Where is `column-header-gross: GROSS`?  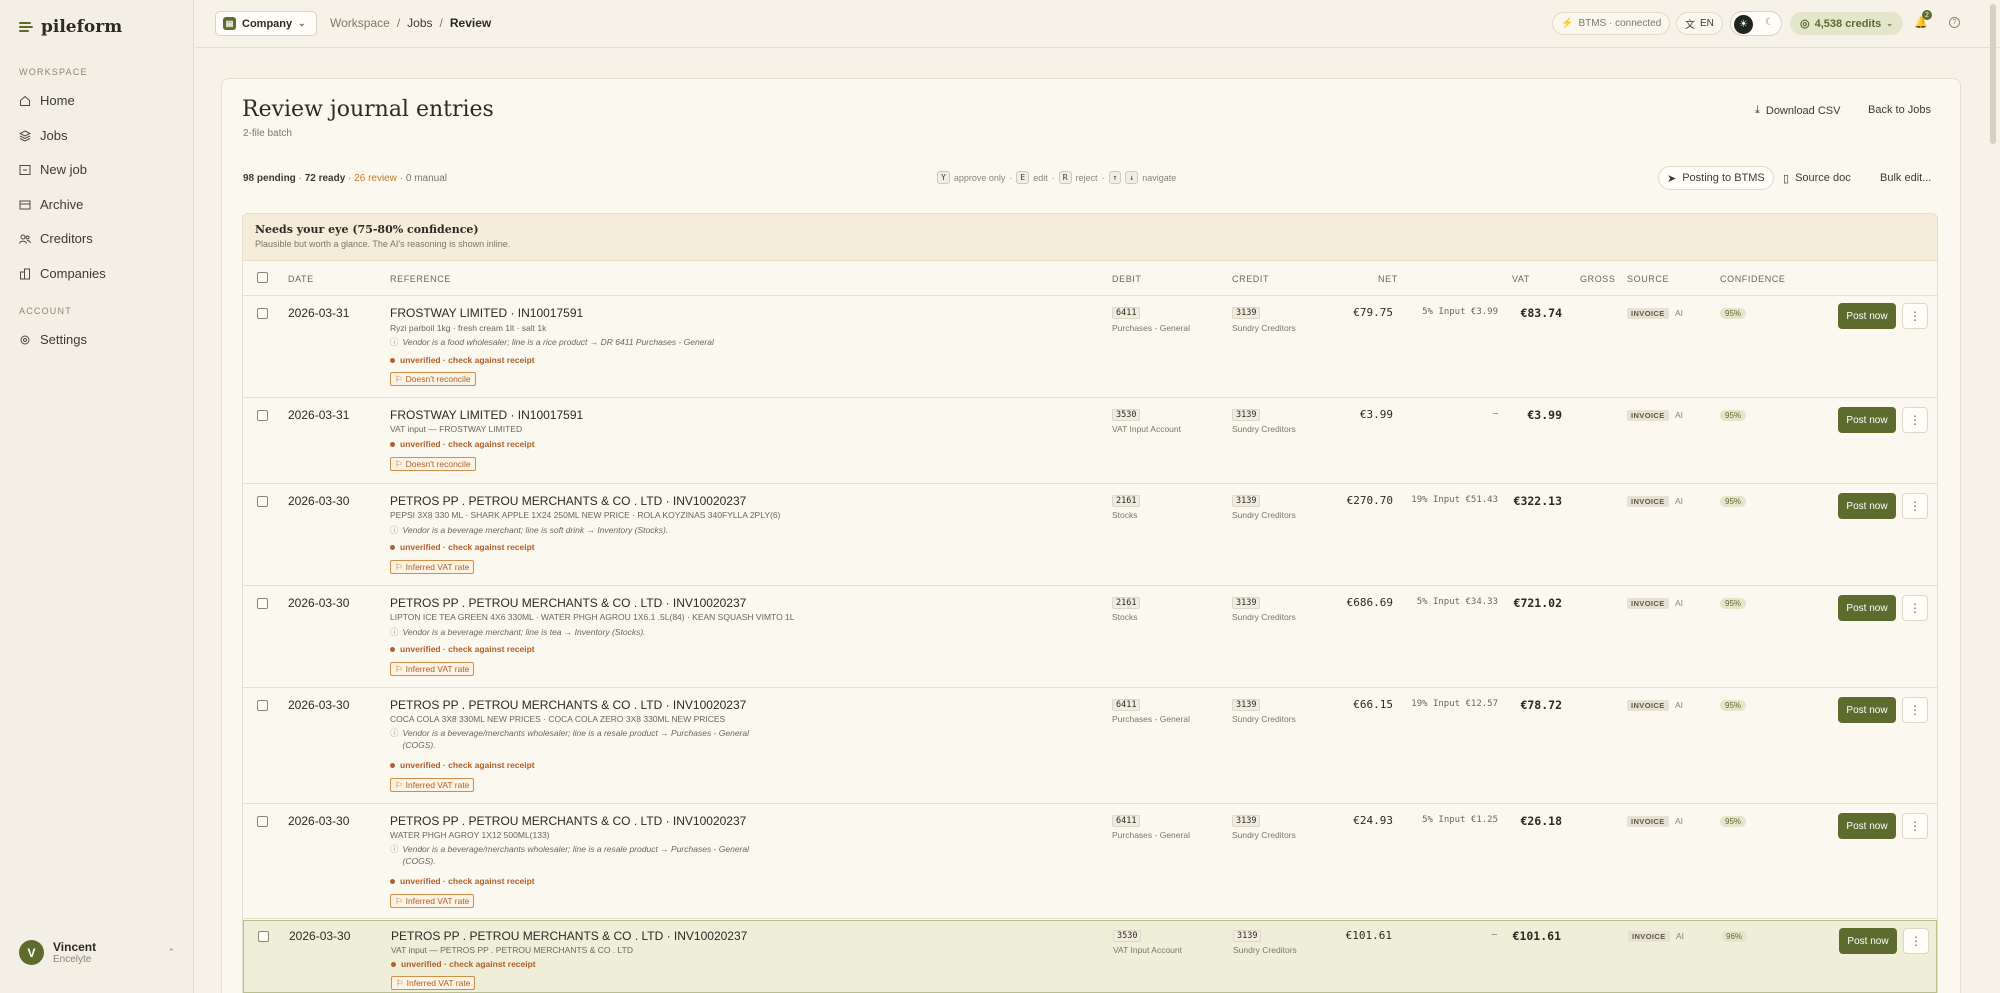
column-header-gross: GROSS is located at coordinates (1598, 279).